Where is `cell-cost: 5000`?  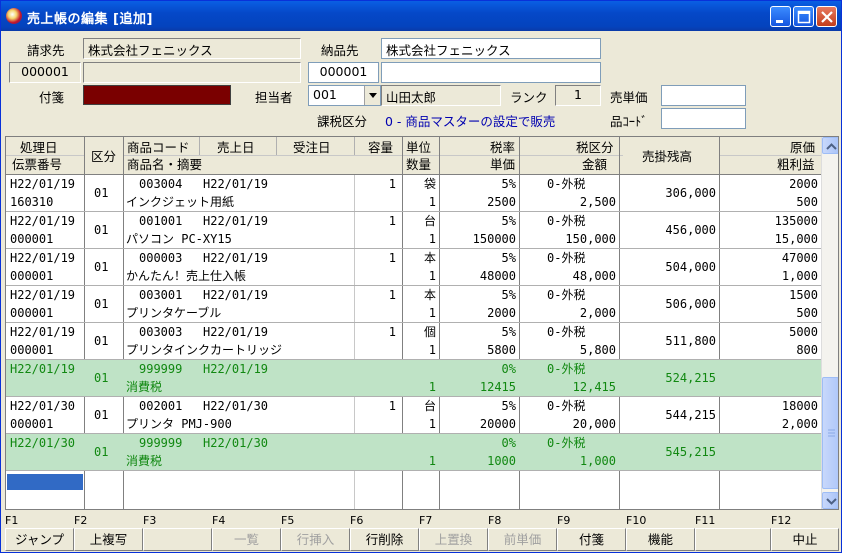 cell-cost: 5000 is located at coordinates (770, 332).